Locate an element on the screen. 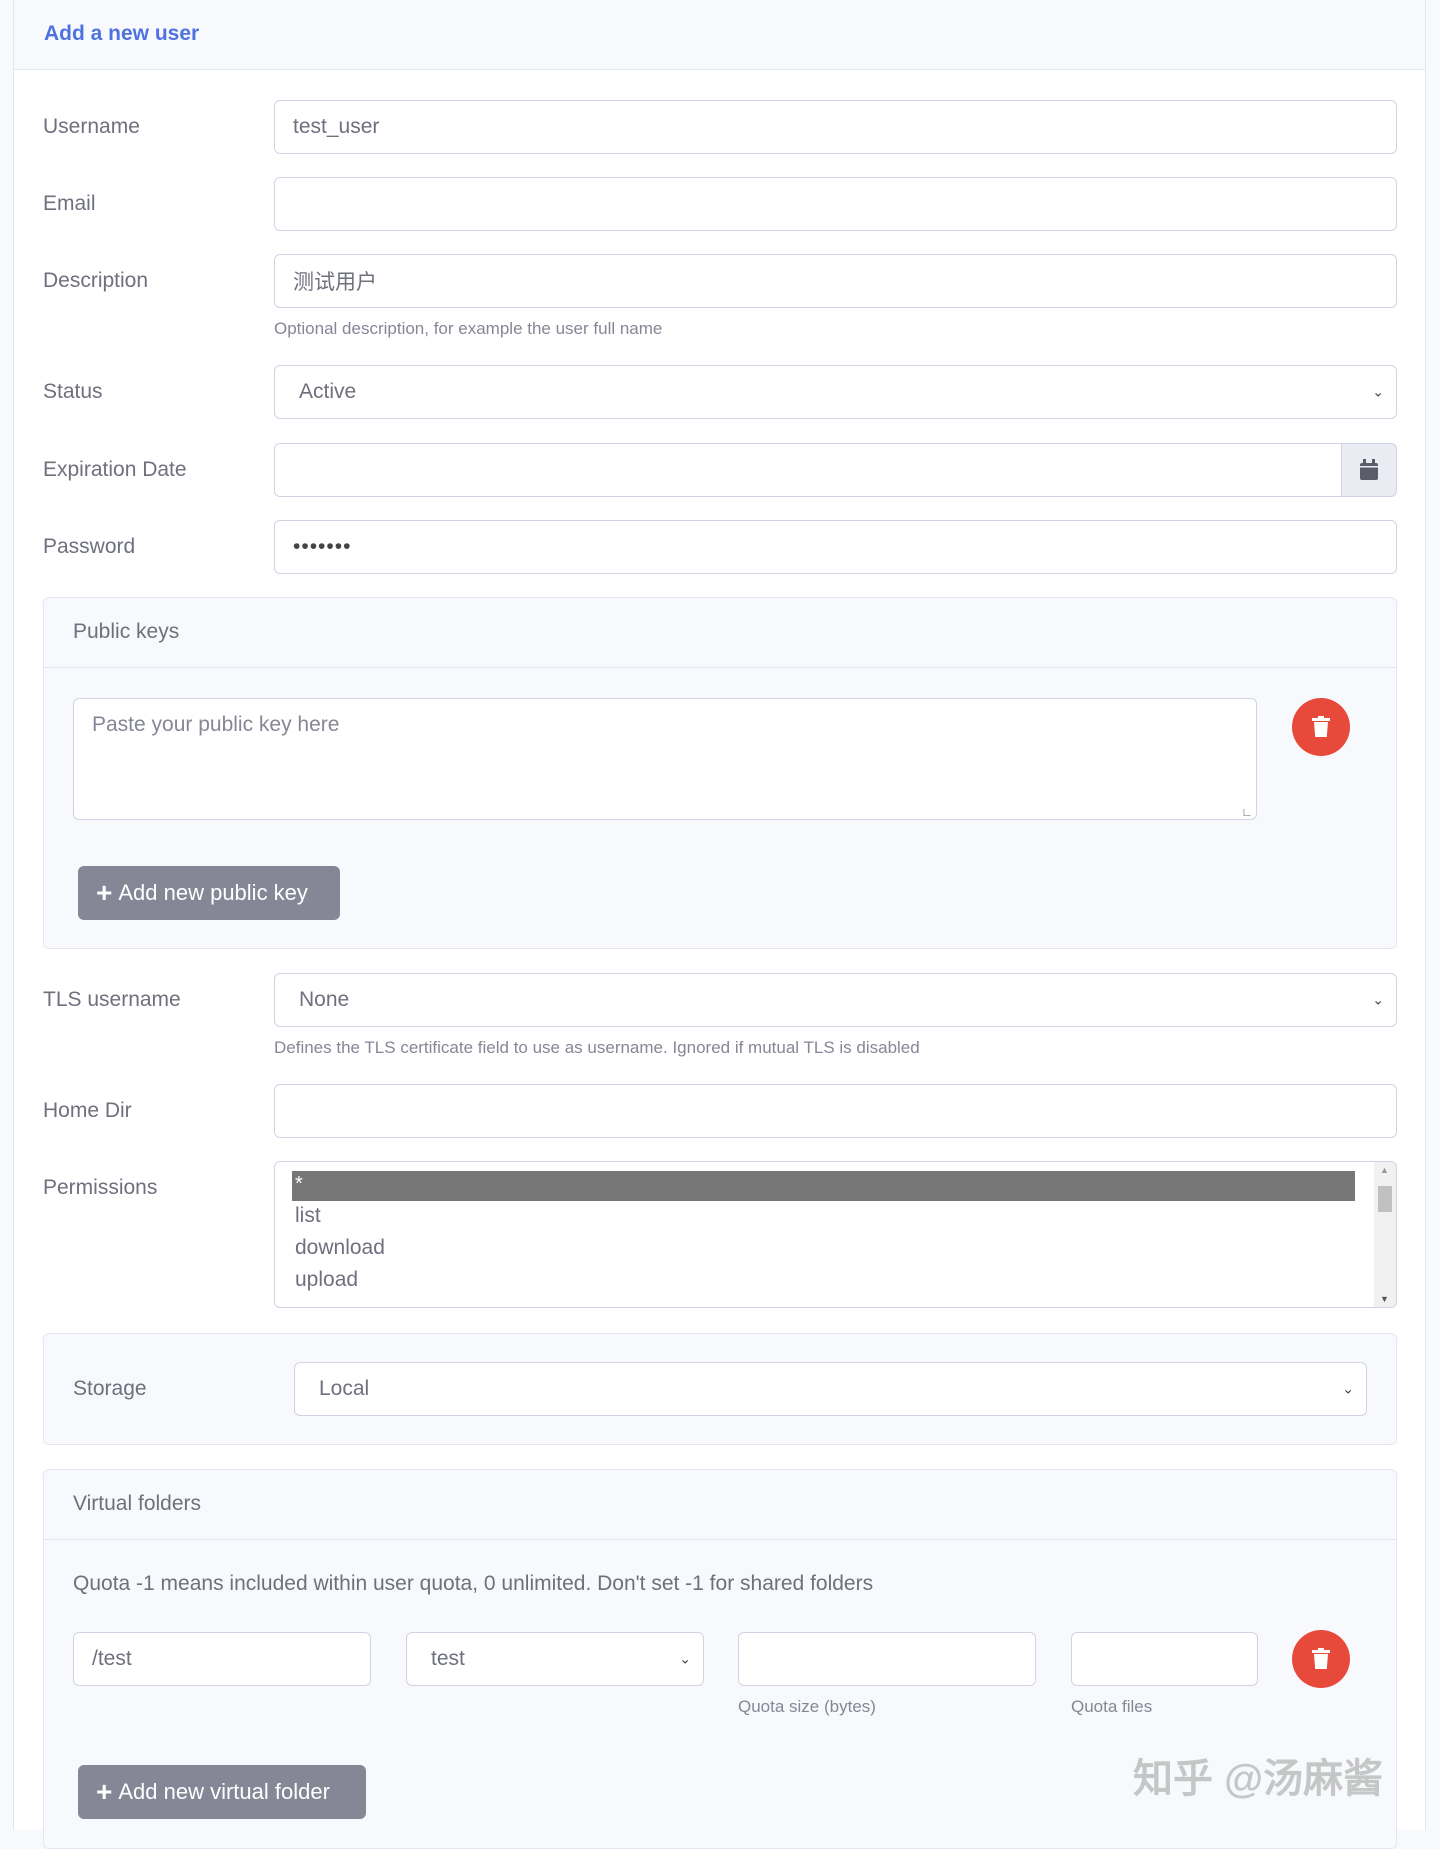  quota-size-label: Quota size (bytes) is located at coordinates (807, 1706).